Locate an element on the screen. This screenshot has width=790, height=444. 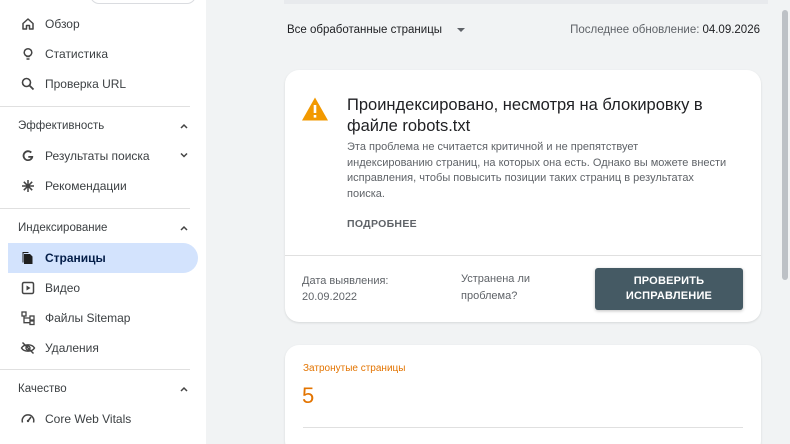
section-title: Эффективность is located at coordinates (61, 126).